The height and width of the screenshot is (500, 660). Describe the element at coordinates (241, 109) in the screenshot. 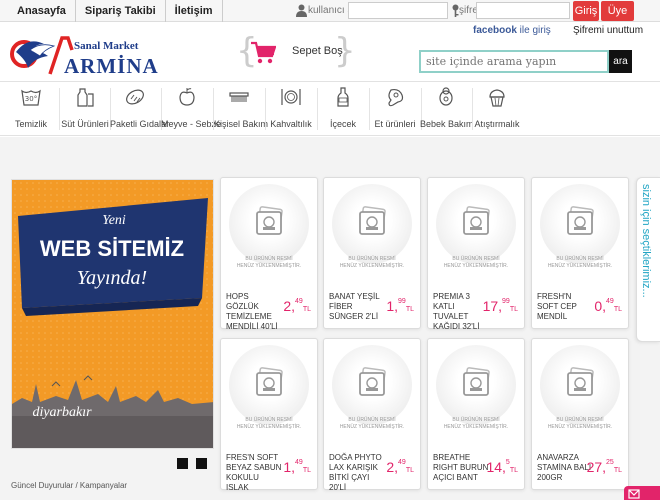

I see `category-personal-care: Kişisel Bakım` at that location.